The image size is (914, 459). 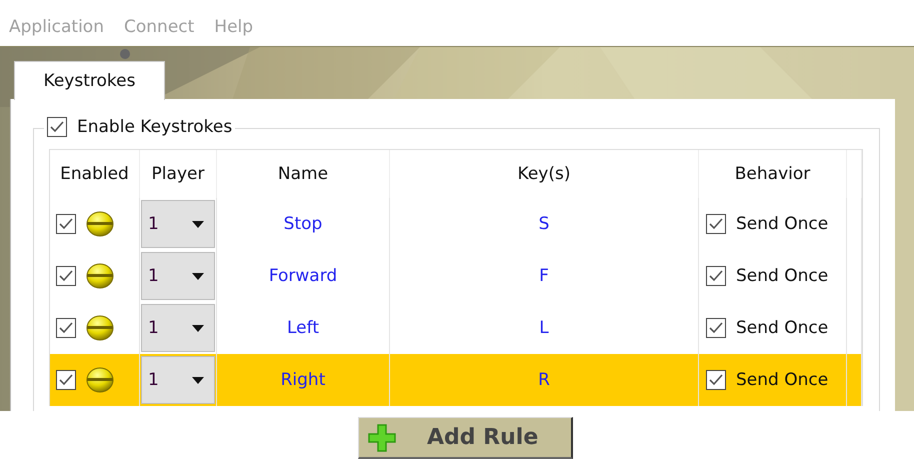 What do you see at coordinates (773, 174) in the screenshot?
I see `column-header: Behavior` at bounding box center [773, 174].